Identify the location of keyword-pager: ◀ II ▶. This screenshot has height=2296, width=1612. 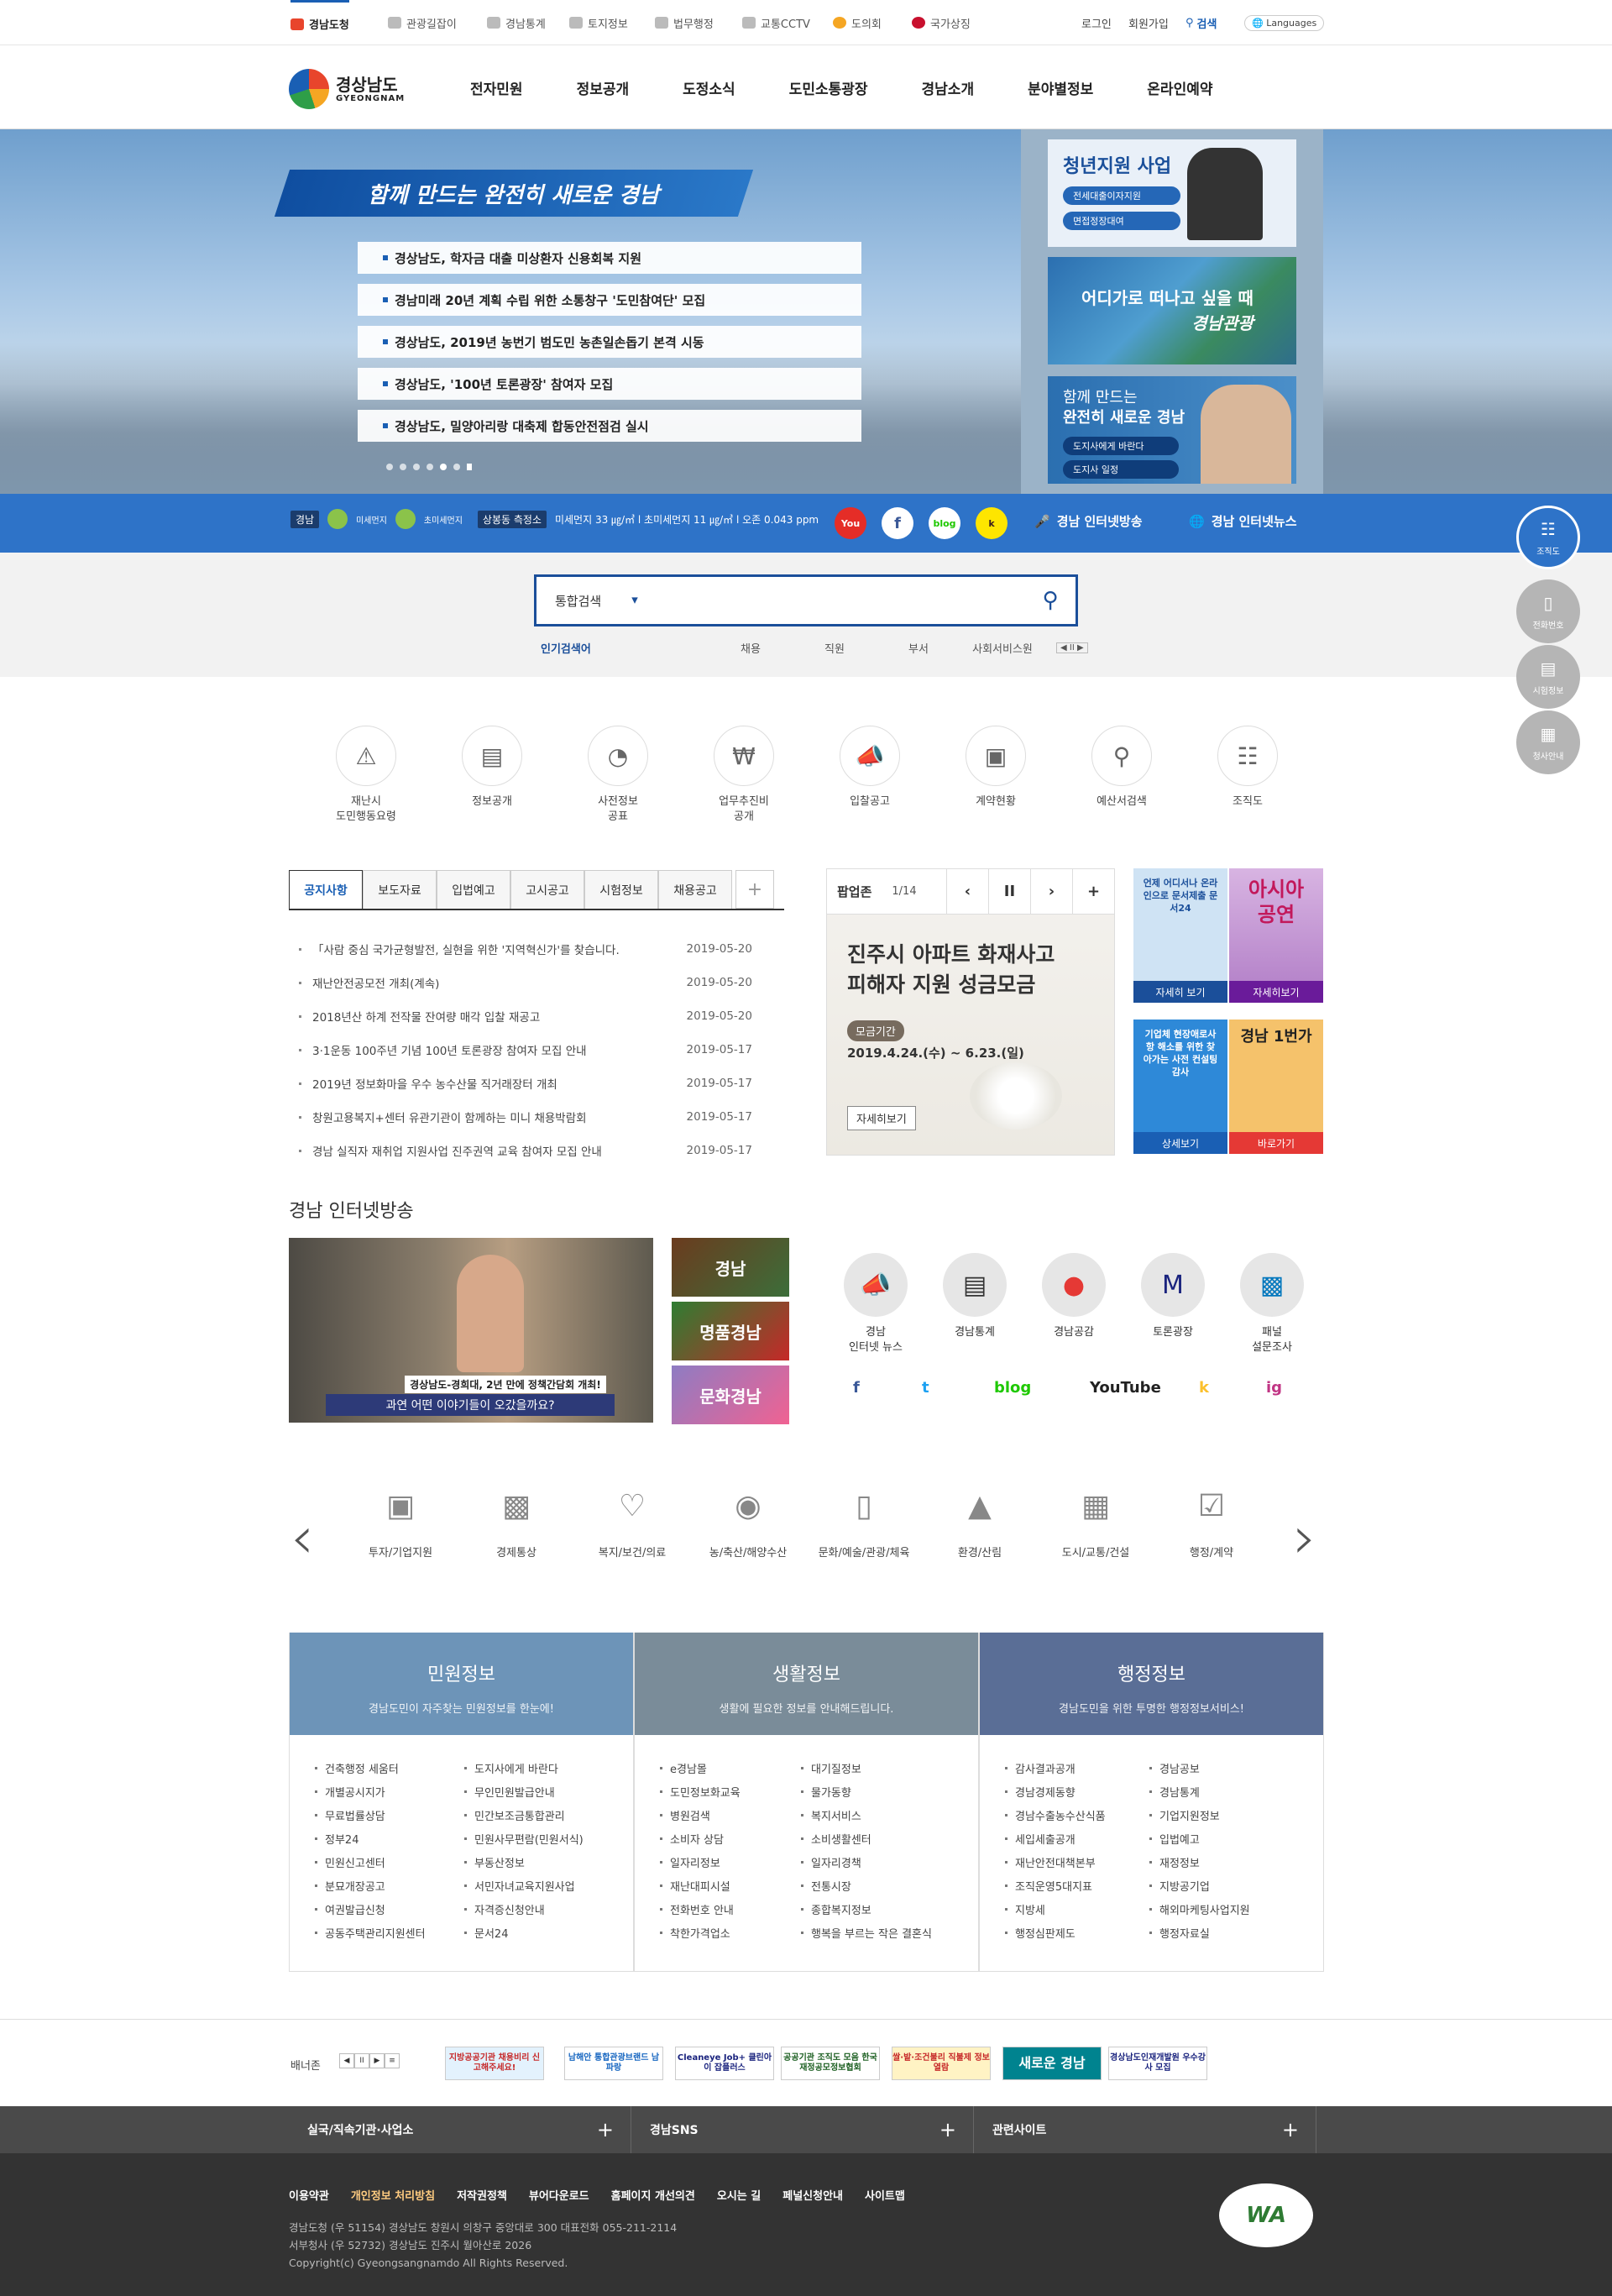
(1072, 647).